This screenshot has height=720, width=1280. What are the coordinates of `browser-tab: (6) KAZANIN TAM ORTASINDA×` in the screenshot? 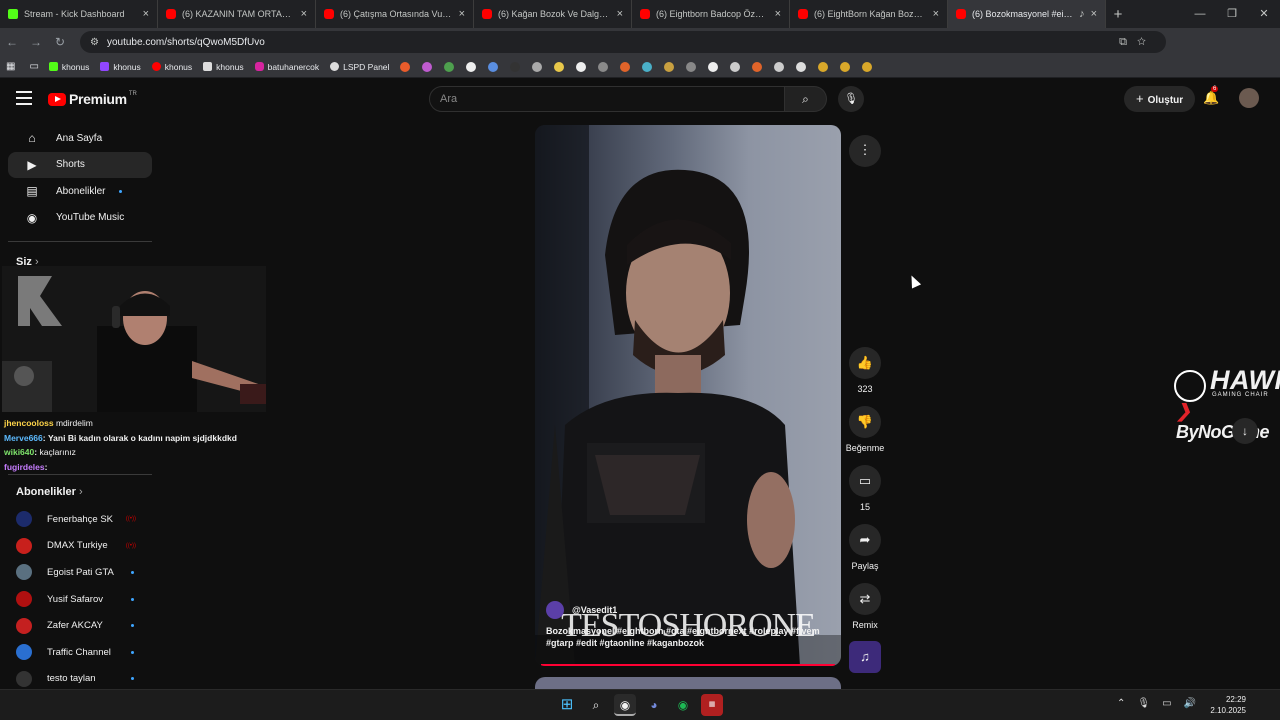 It's located at (237, 14).